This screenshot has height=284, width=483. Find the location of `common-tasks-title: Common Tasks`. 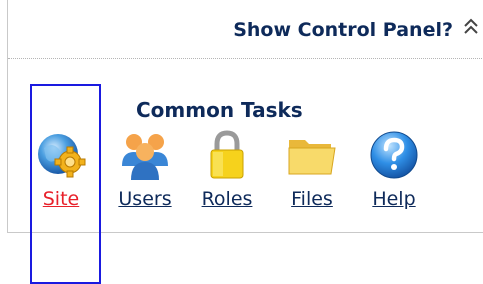

common-tasks-title: Common Tasks is located at coordinates (219, 110).